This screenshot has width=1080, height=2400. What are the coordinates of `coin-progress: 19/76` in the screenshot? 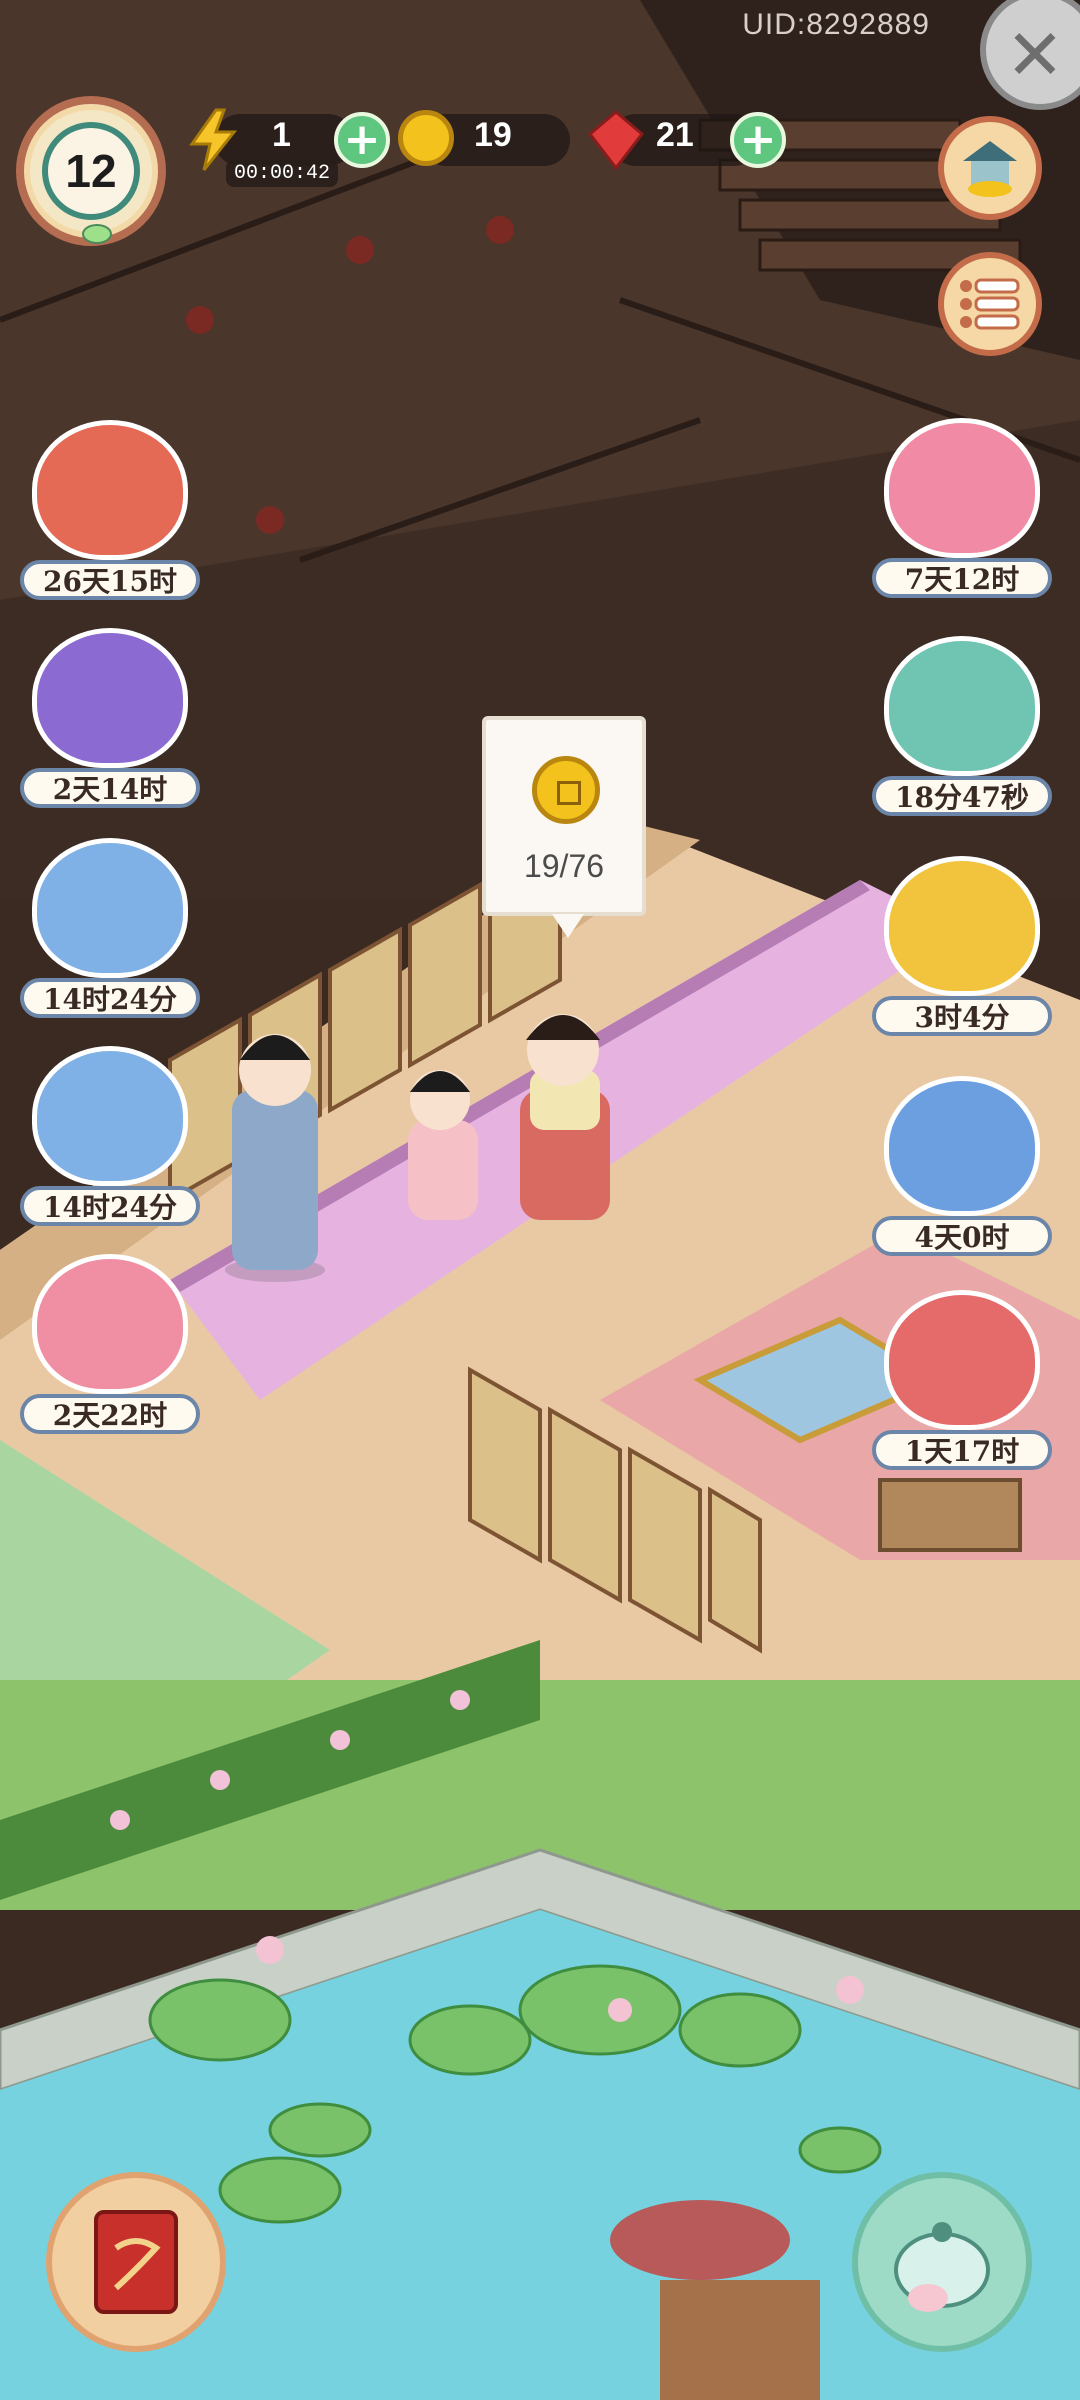 It's located at (564, 866).